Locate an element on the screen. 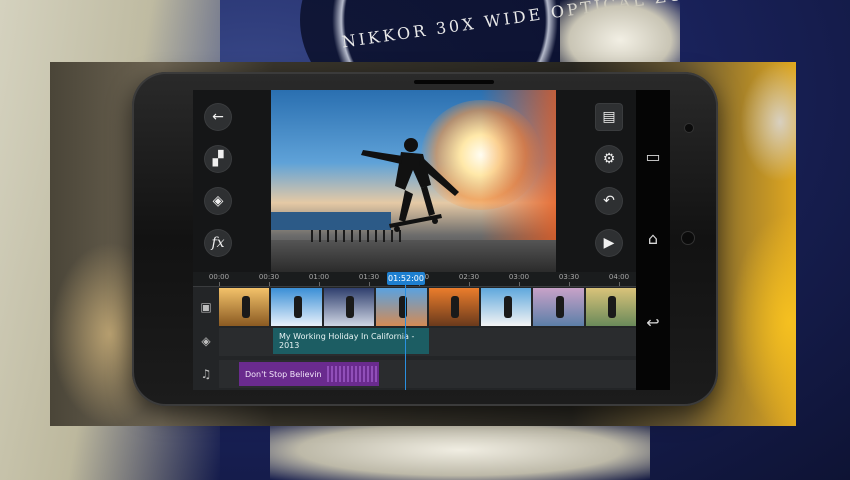  export-icon: ▤ is located at coordinates (609, 117).